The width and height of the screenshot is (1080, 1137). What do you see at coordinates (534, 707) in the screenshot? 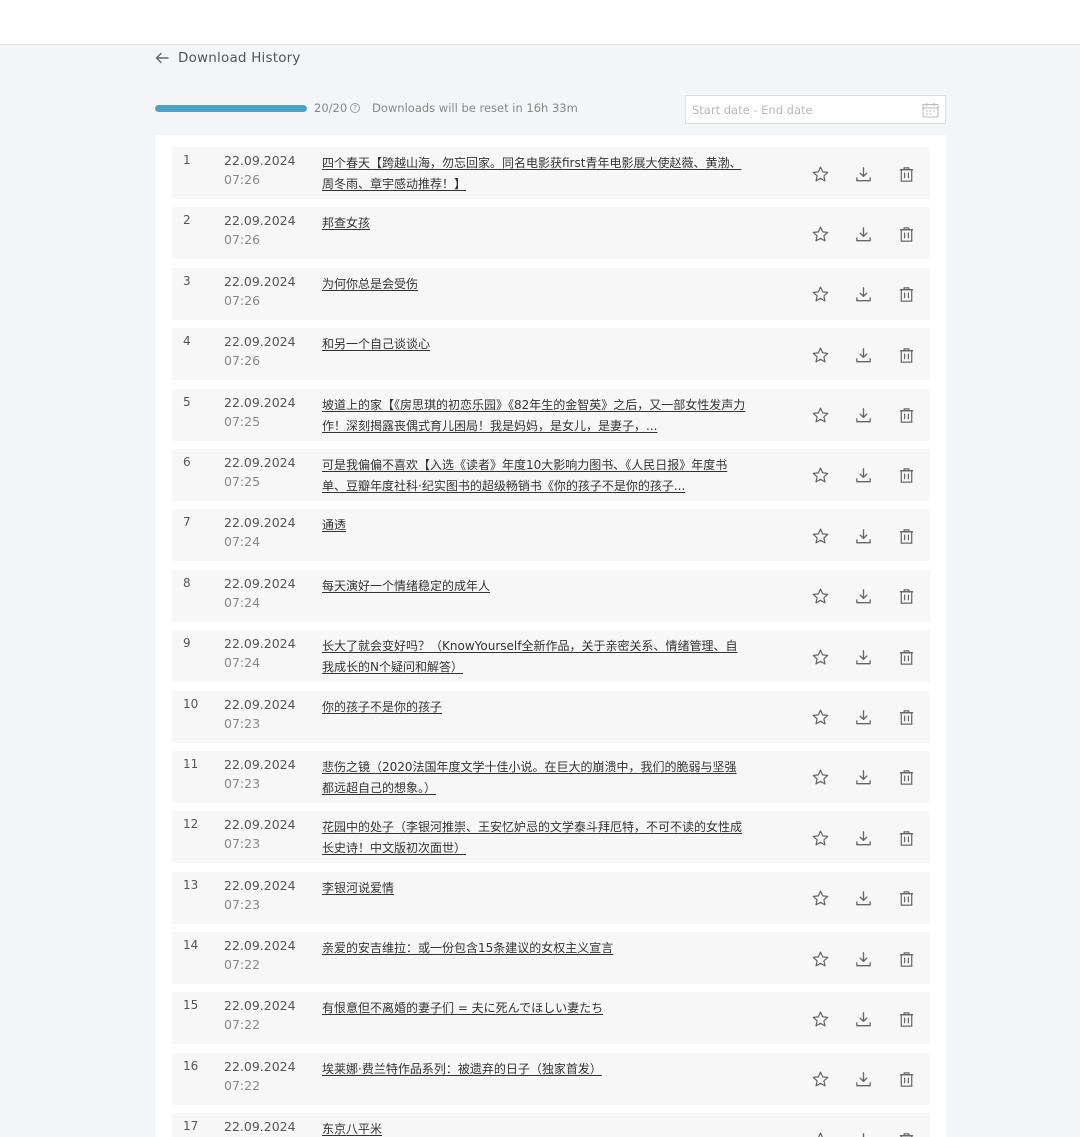
I see `book-title-link: 你的孩子不是你的孩子` at bounding box center [534, 707].